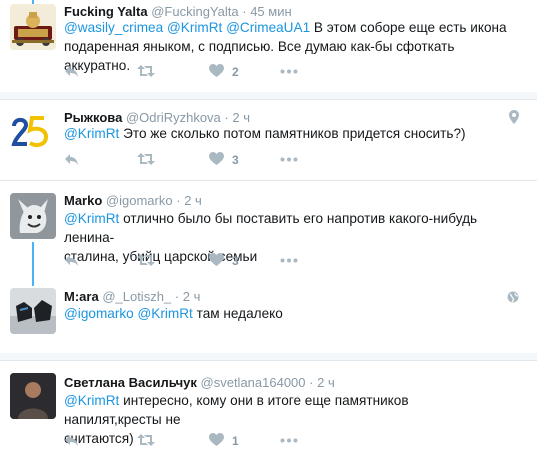 This screenshot has height=454, width=537. I want to click on timestamp: 45 мин, so click(270, 11).